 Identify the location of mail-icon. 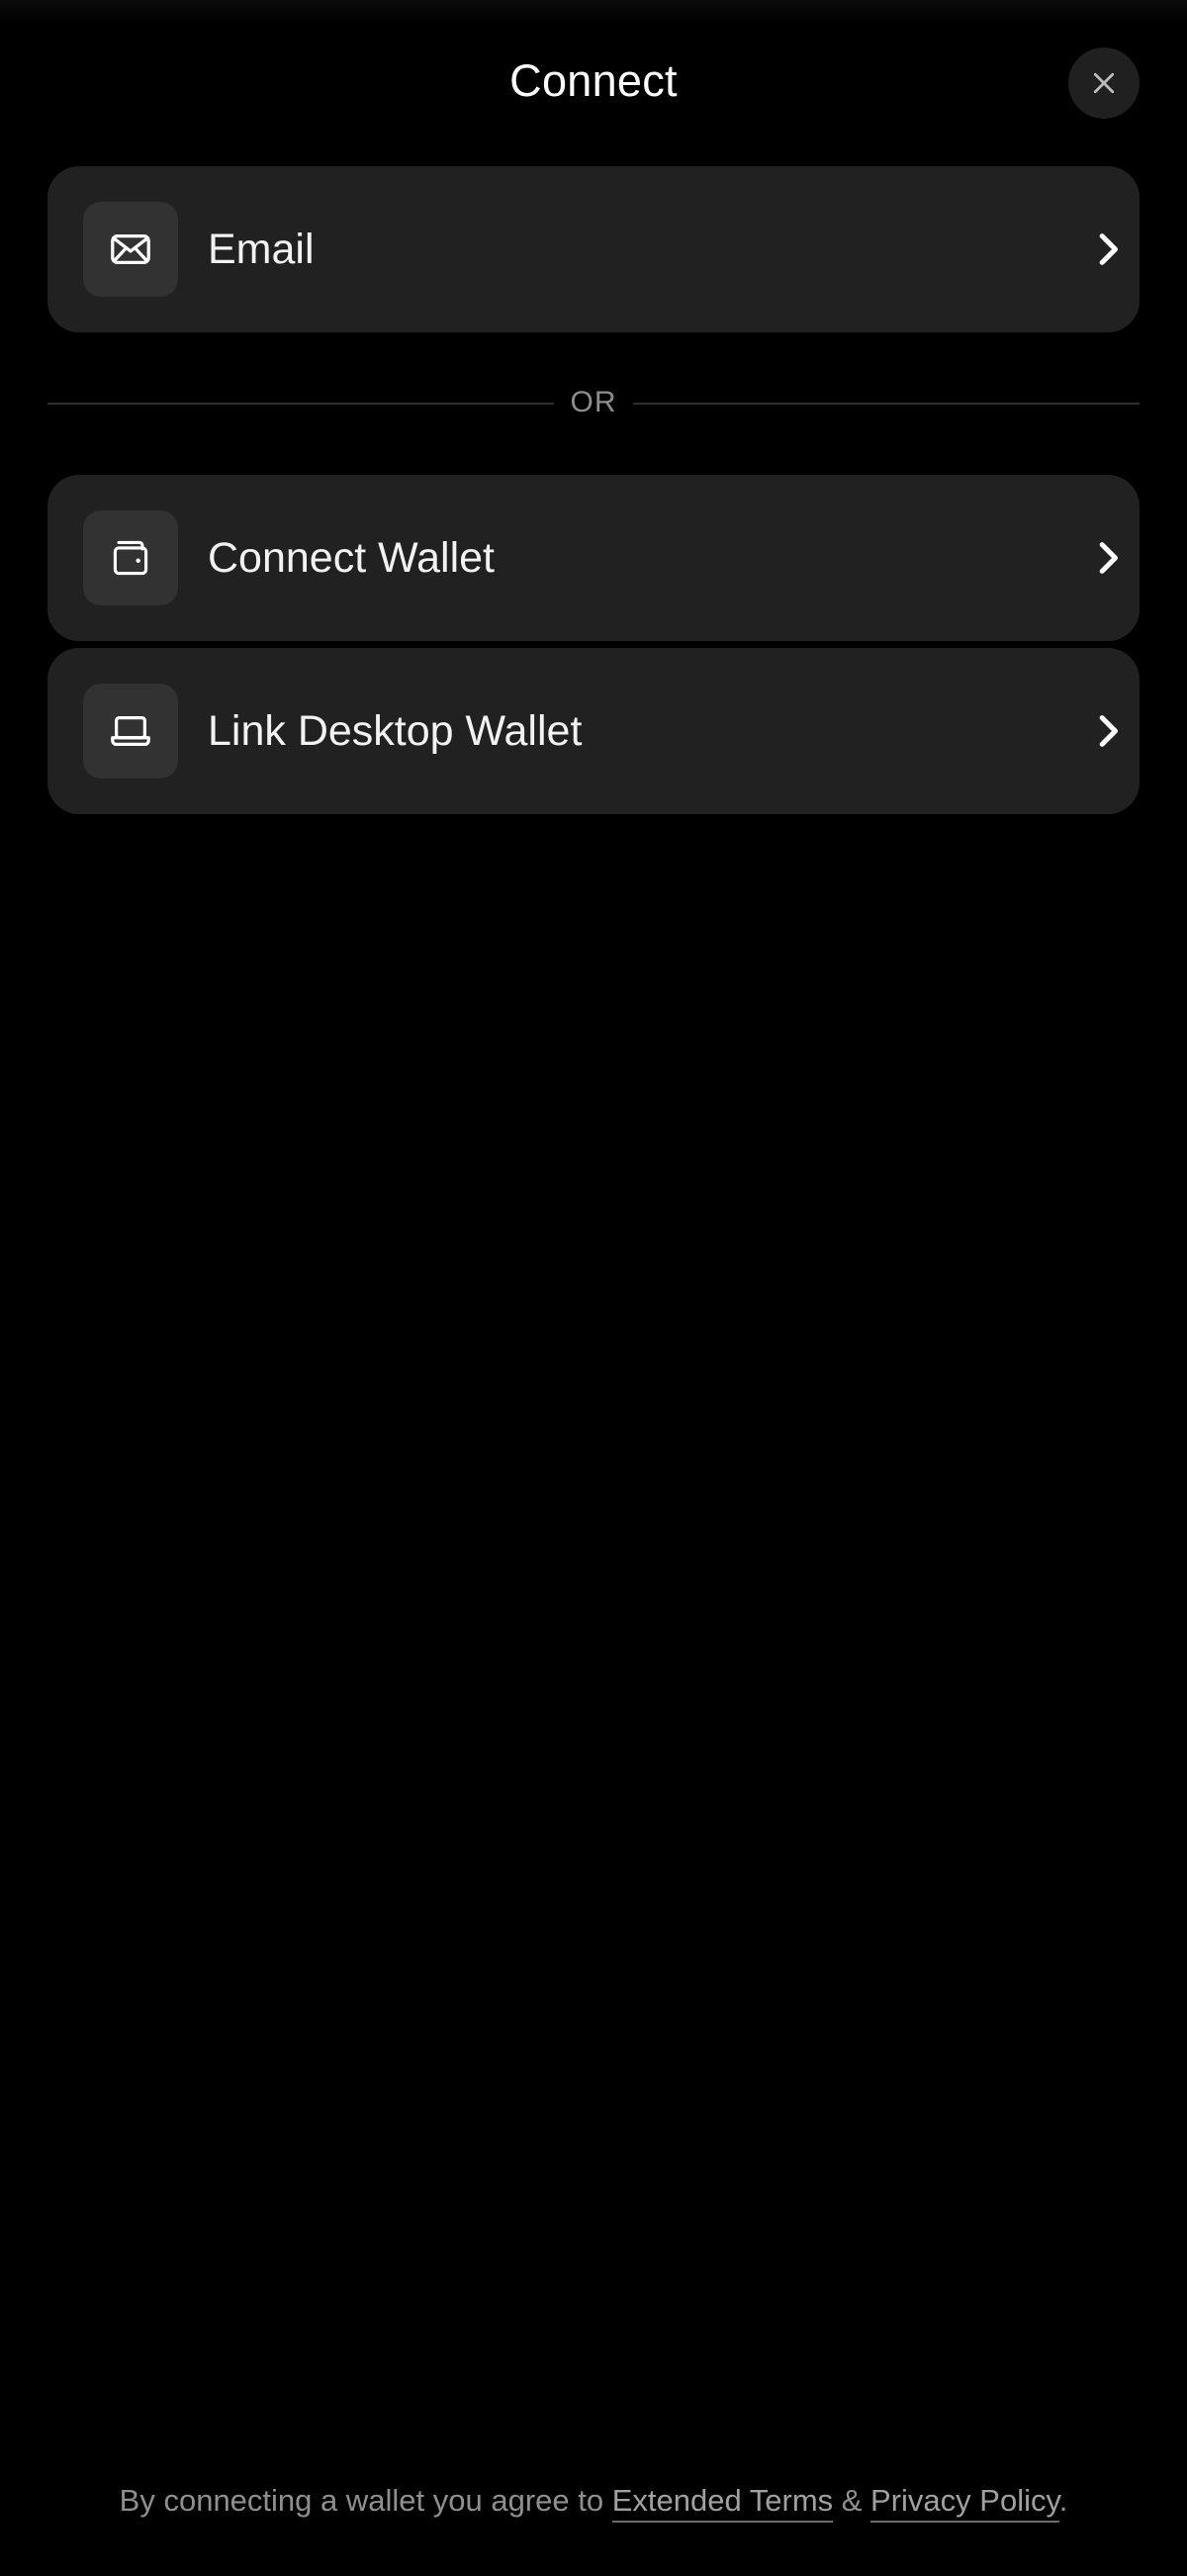
(130, 249).